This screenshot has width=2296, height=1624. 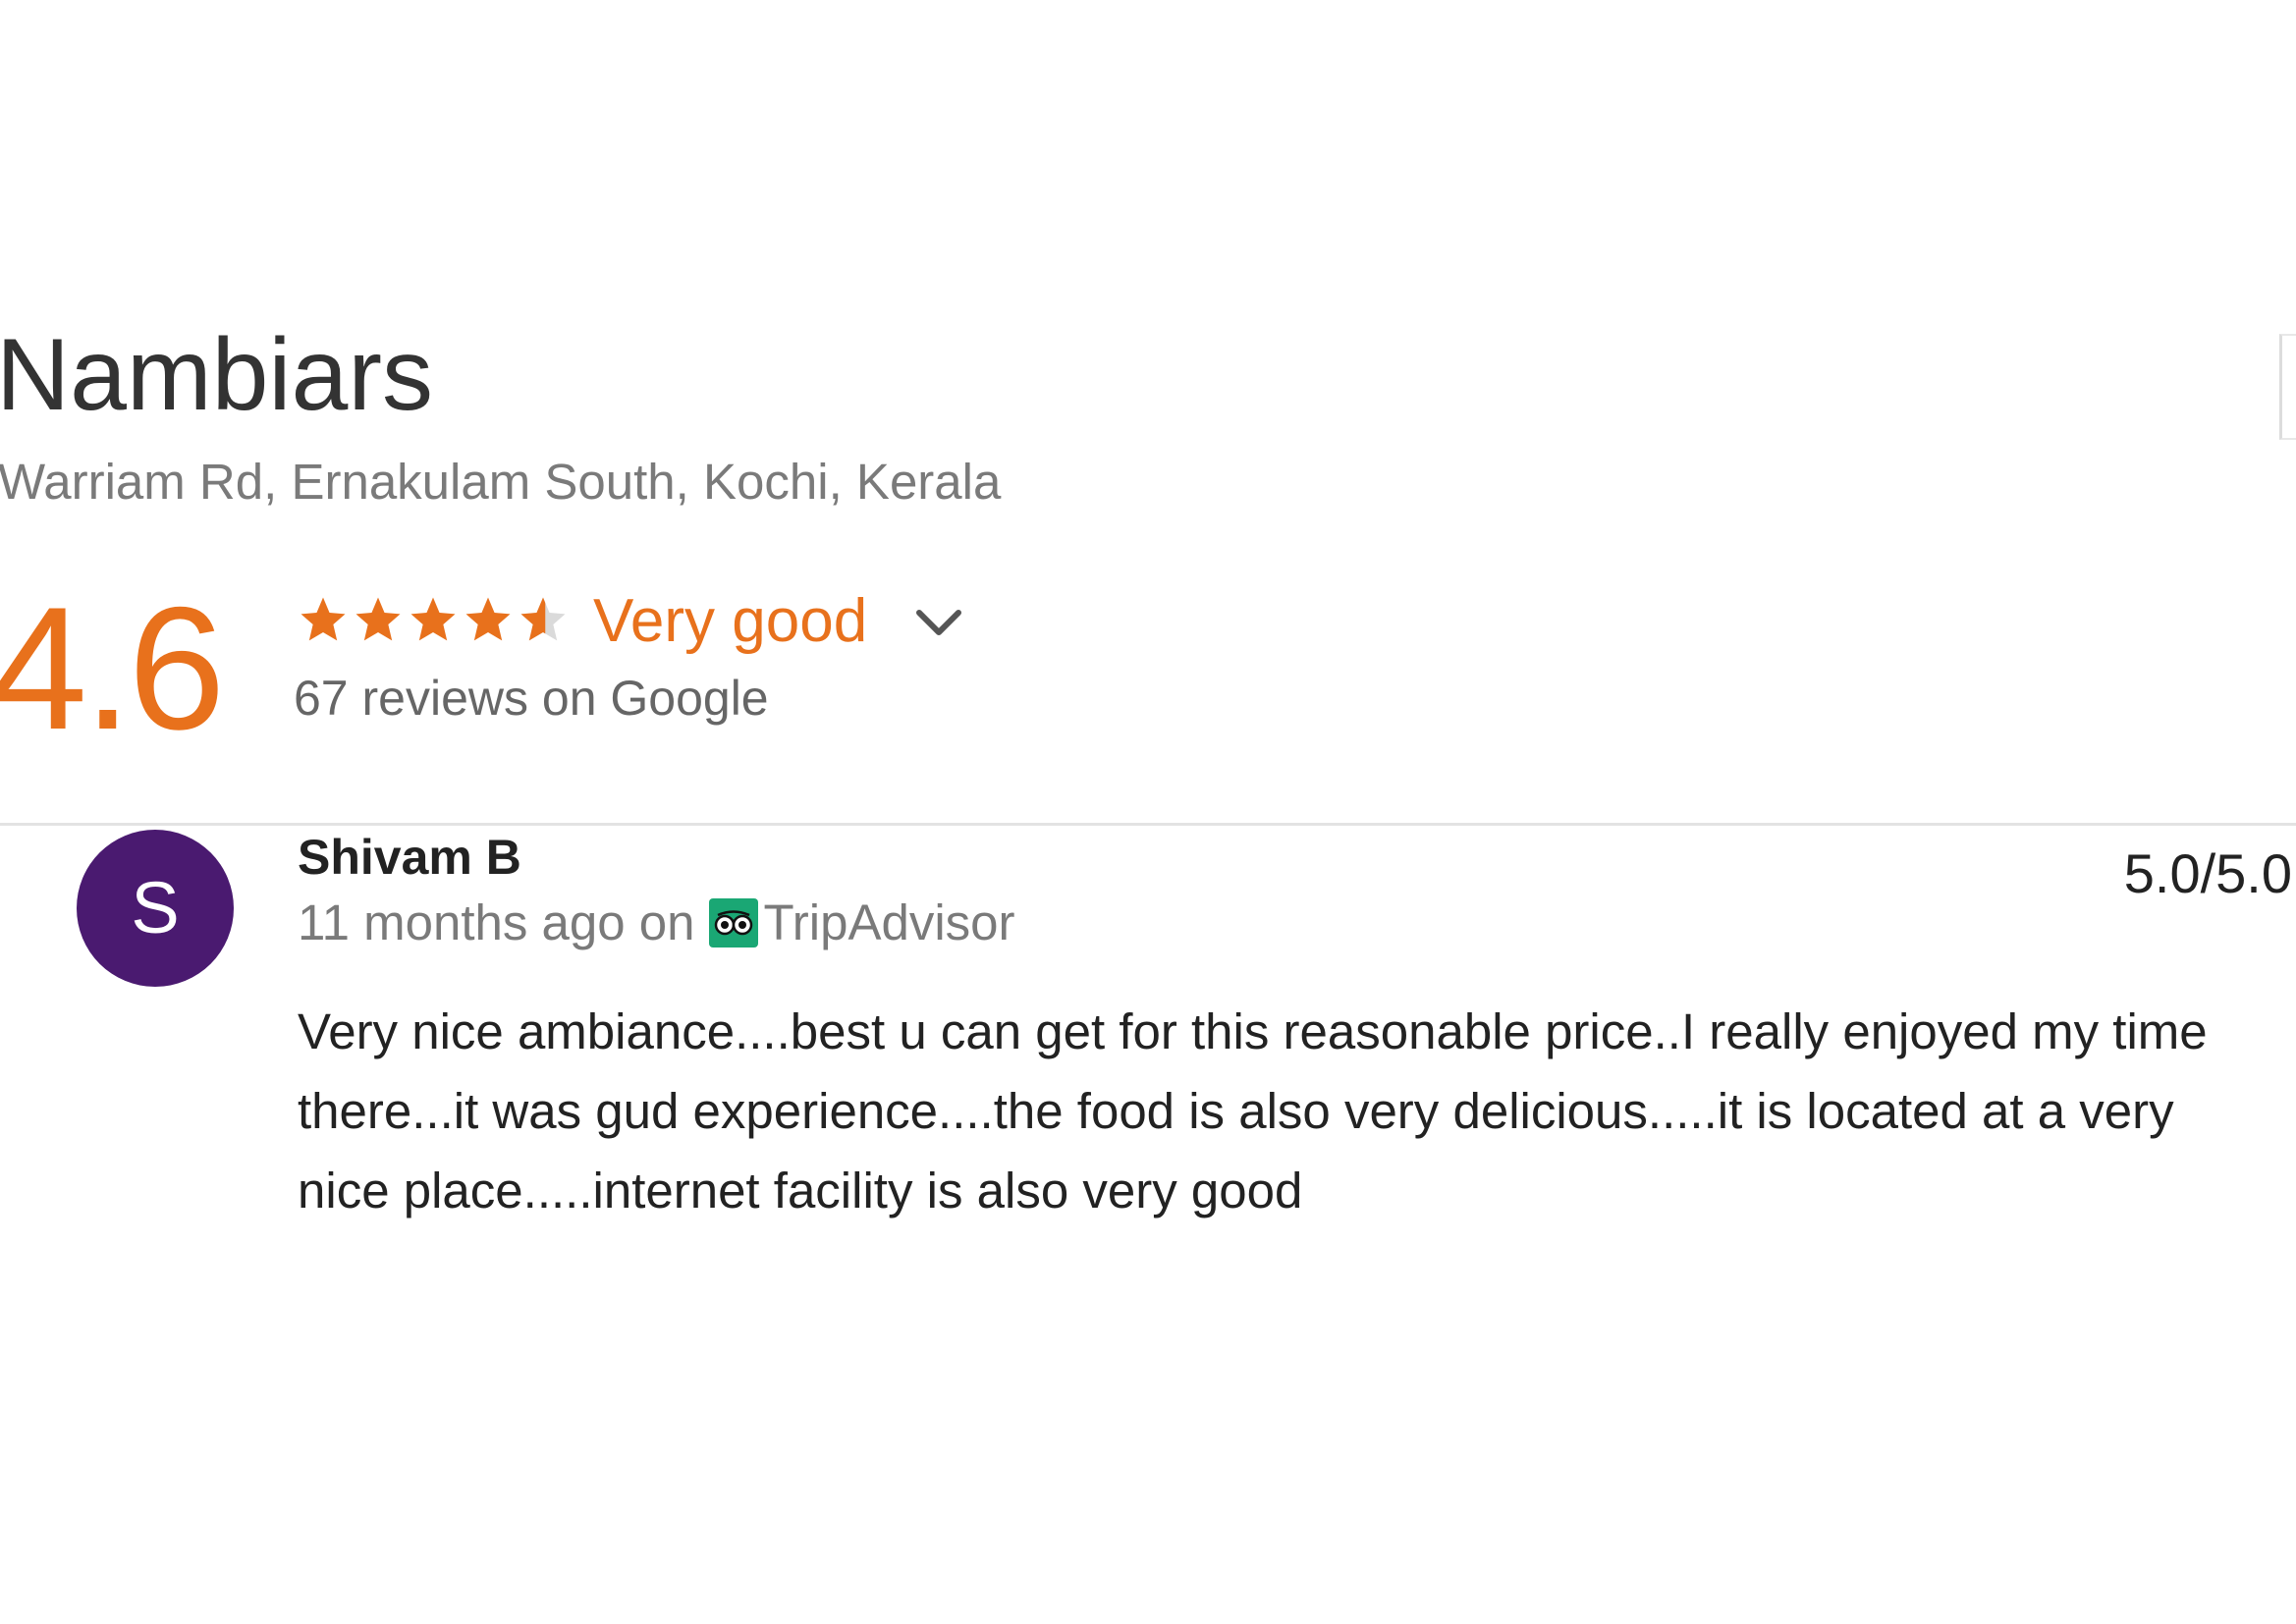 I want to click on rating-label: Very good, so click(x=730, y=621).